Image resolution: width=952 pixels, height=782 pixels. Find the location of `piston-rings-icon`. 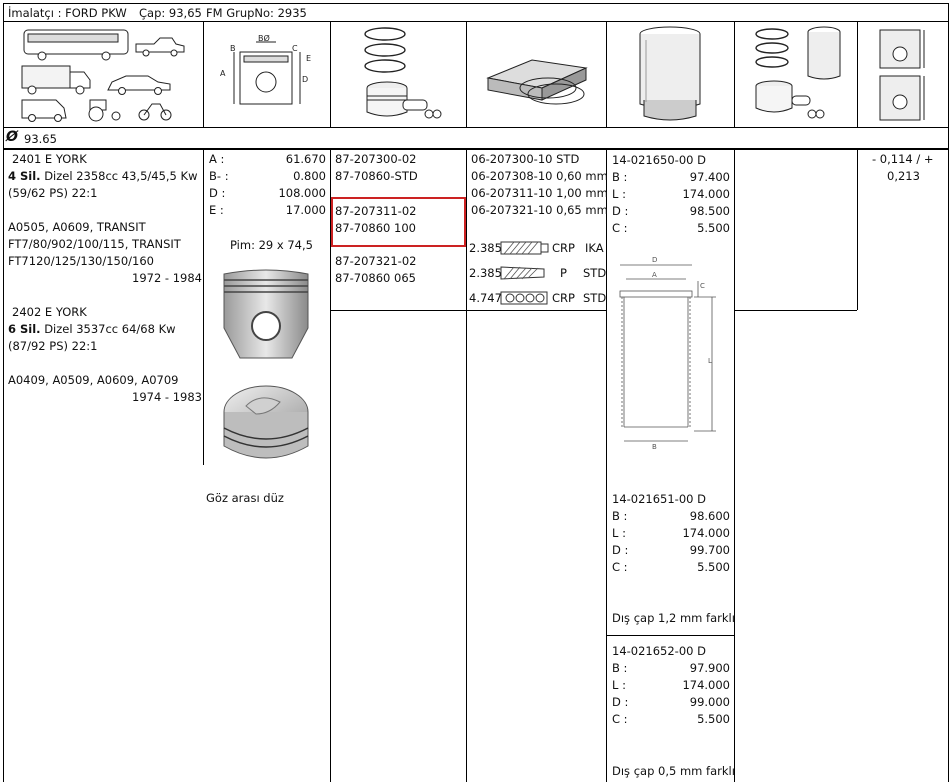

piston-rings-icon is located at coordinates (403, 73).